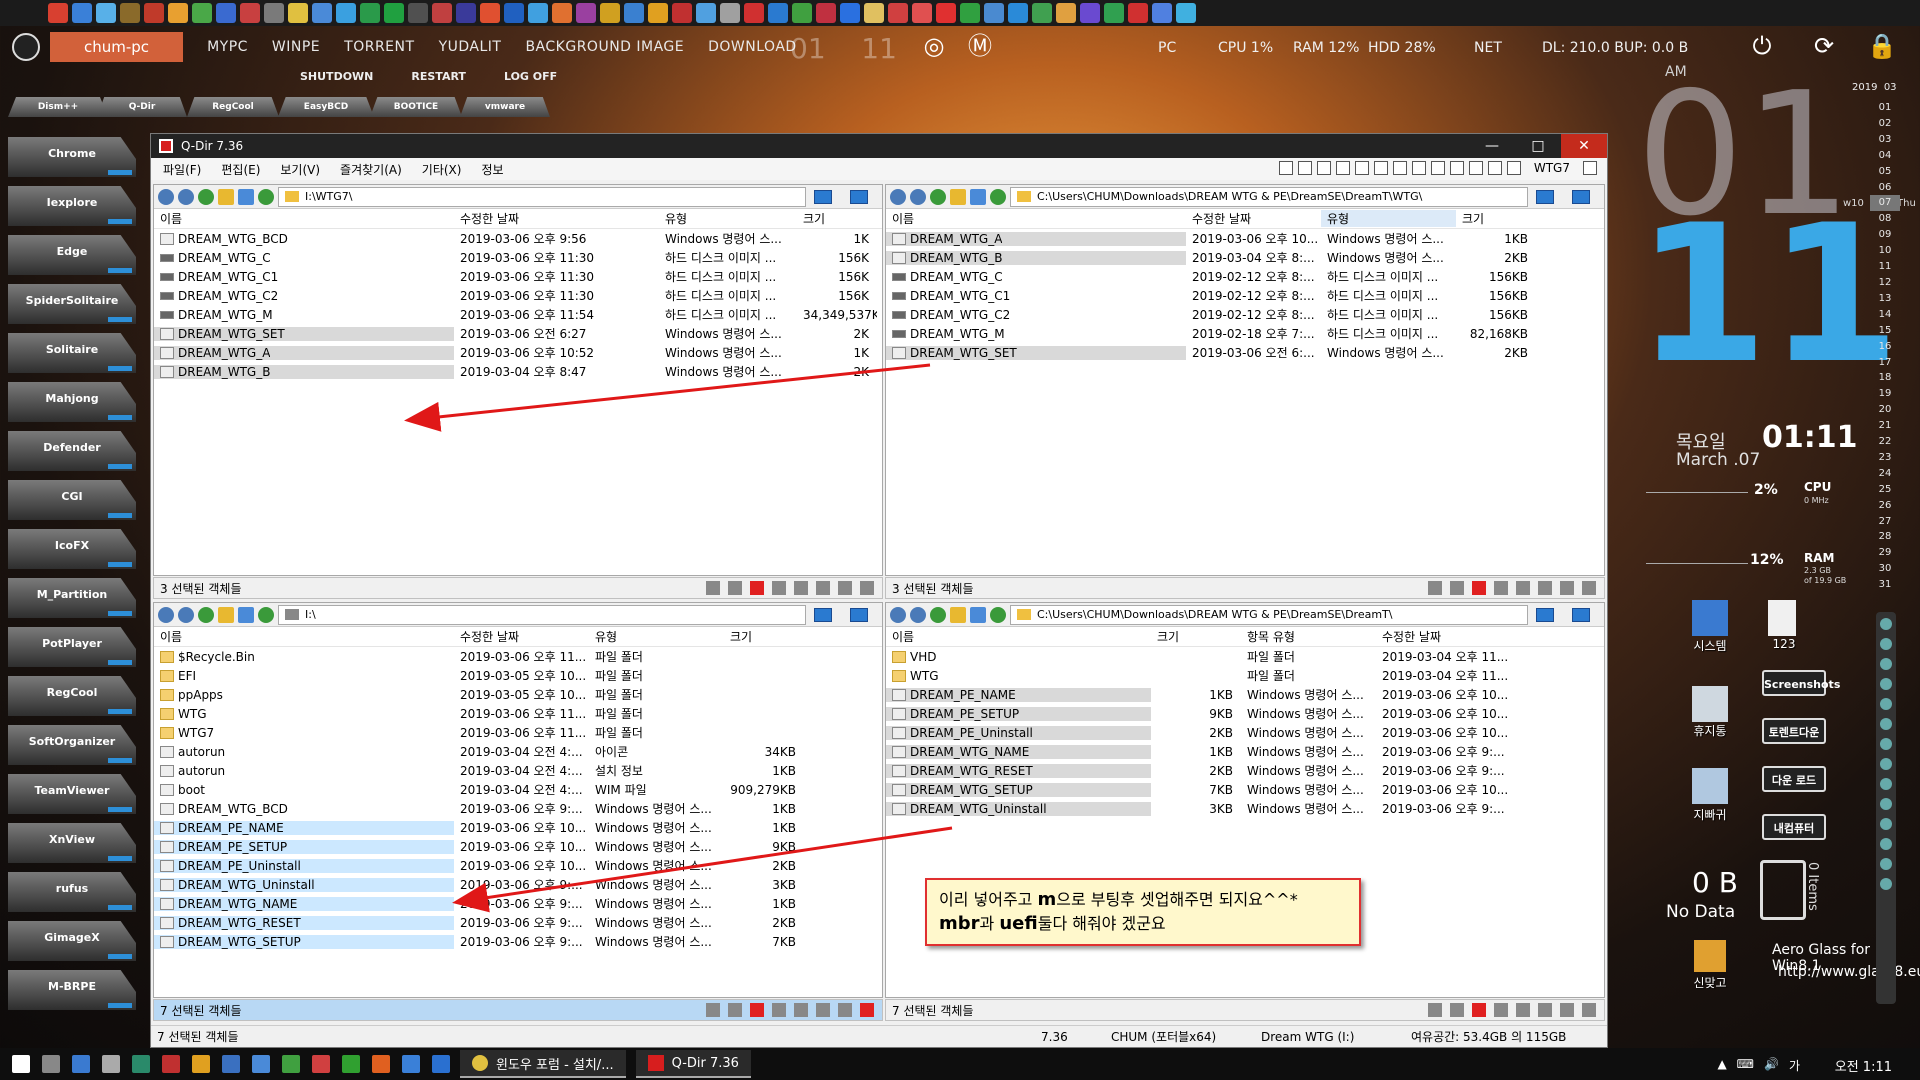 This screenshot has height=1080, width=1920. Describe the element at coordinates (72, 255) in the screenshot. I see `side-launcher-item: Edge` at that location.